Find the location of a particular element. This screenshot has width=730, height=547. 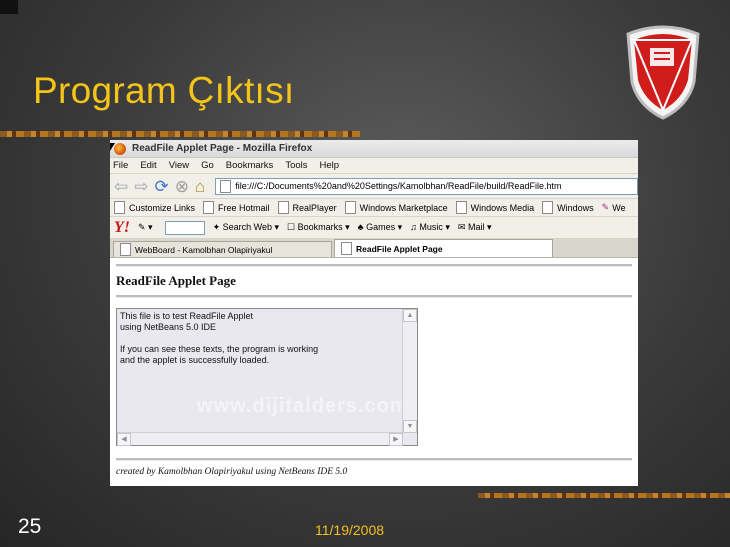

yahoo-games: ♣ Games ▾ is located at coordinates (380, 227).